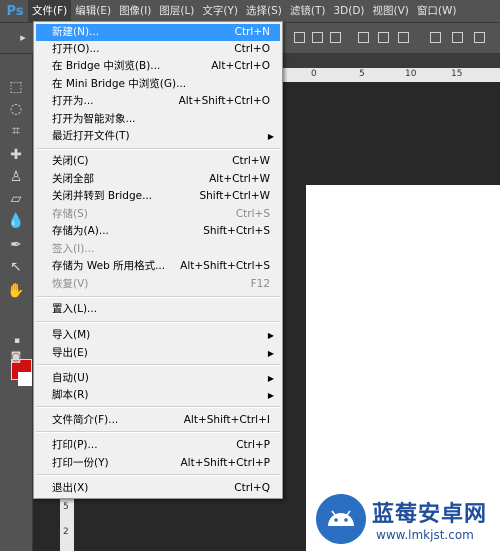 This screenshot has width=500, height=551. What do you see at coordinates (411, 74) in the screenshot?
I see `ruler-mark: 10` at bounding box center [411, 74].